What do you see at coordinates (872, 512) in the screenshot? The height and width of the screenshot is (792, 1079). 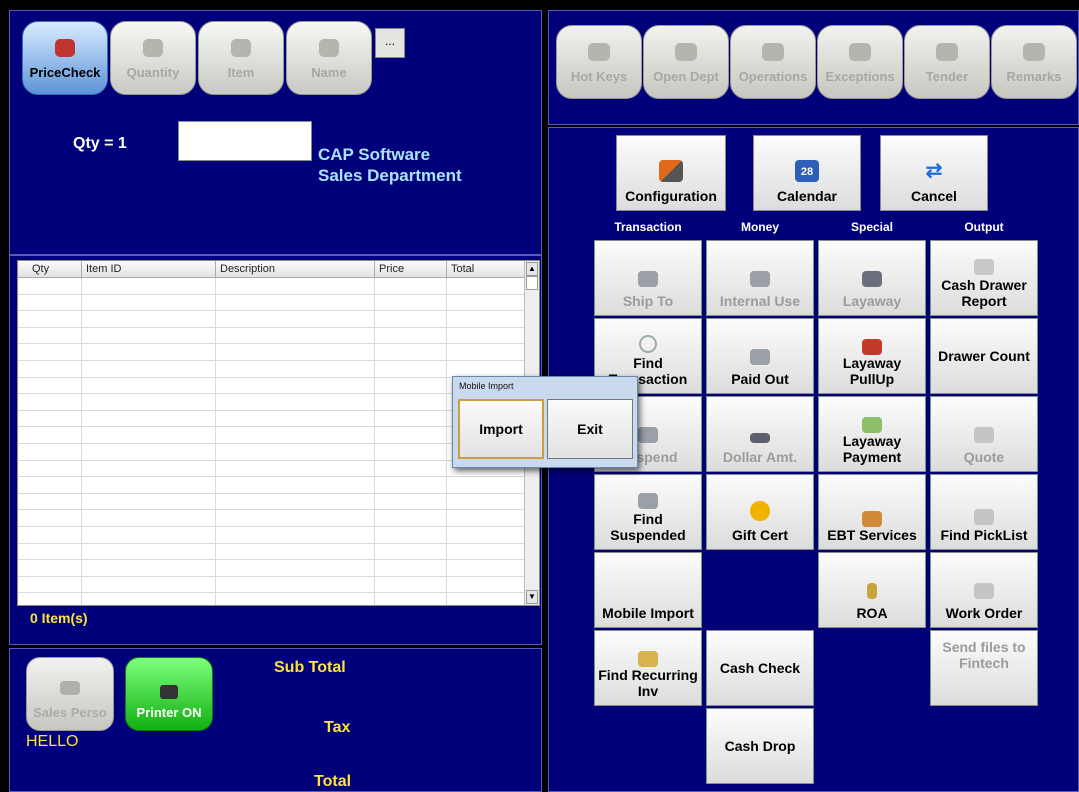 I see `ebt-services-button: EBT Services` at bounding box center [872, 512].